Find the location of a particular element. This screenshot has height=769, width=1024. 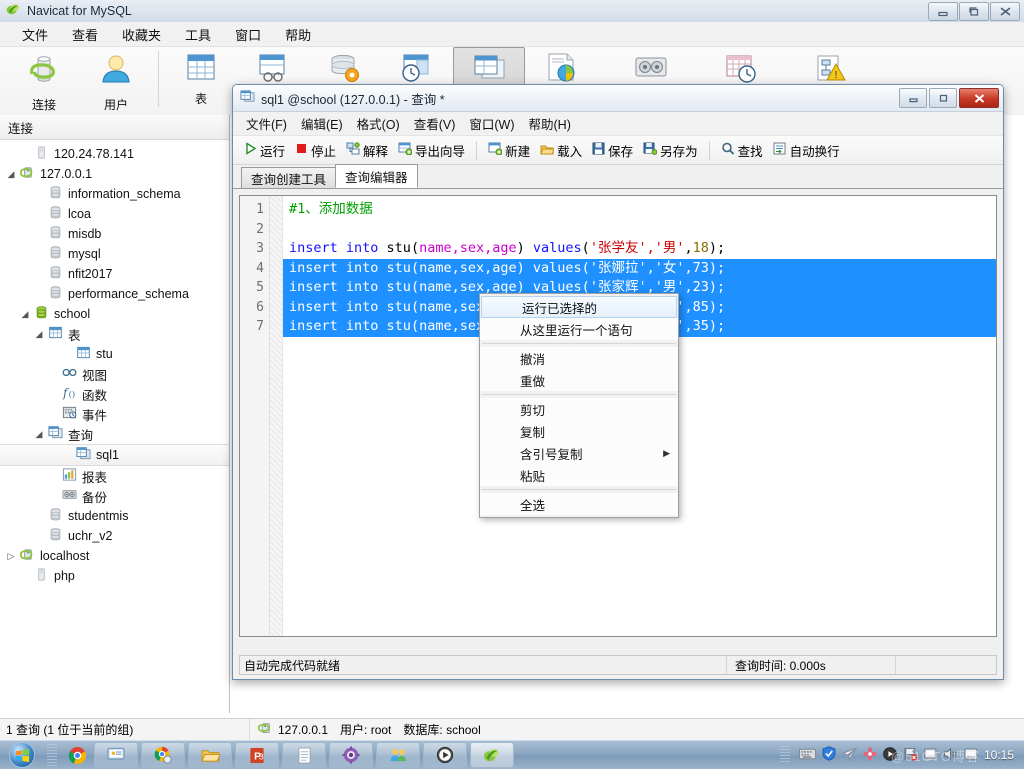

taskbar-users is located at coordinates (398, 755).